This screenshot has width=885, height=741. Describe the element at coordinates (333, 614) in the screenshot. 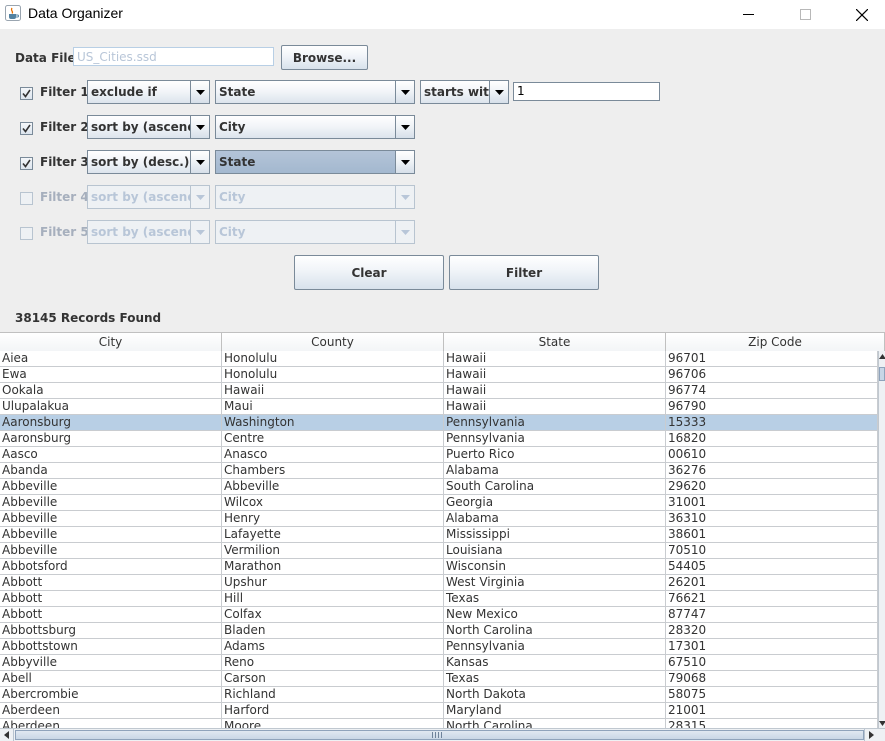

I see `table-cell: Colfax` at that location.